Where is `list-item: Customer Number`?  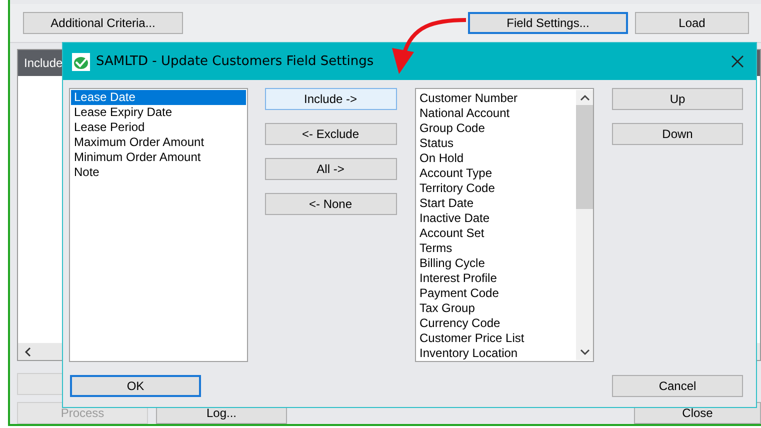
list-item: Customer Number is located at coordinates (496, 98).